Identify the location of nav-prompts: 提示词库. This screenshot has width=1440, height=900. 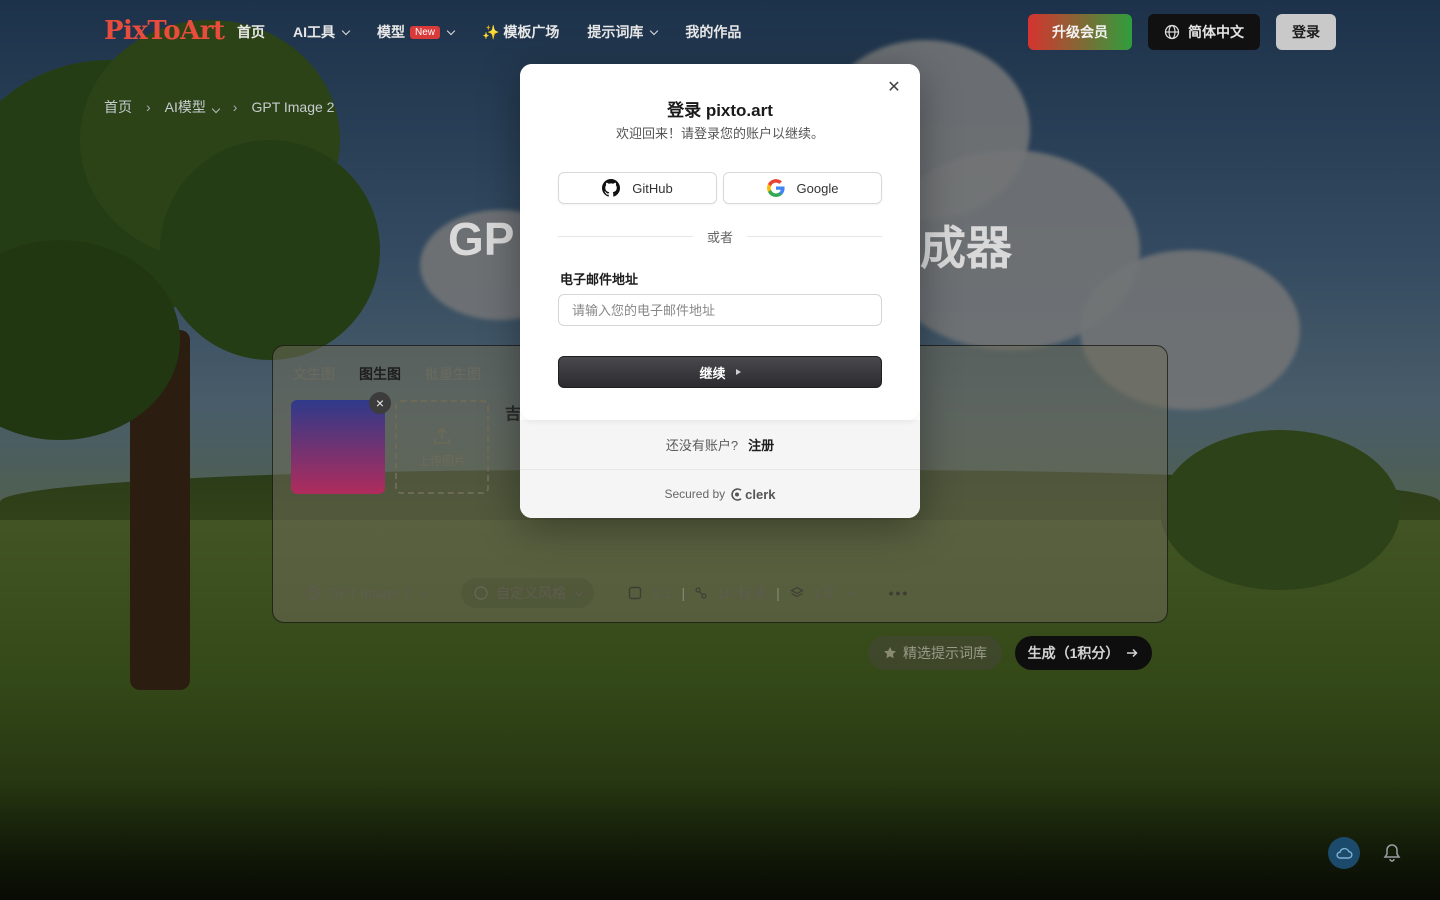
(623, 32).